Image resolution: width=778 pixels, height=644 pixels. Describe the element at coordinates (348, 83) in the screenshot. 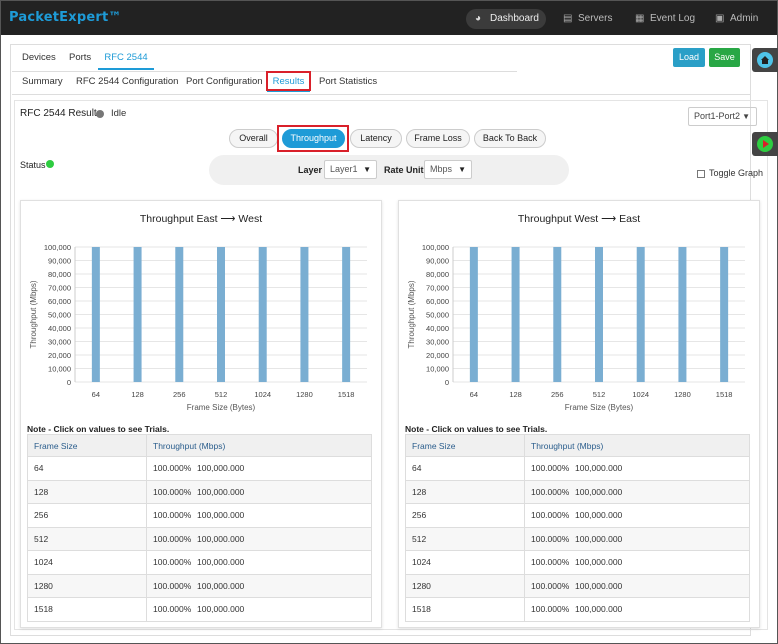

I see `subtab-port-statistics: Port Statistics` at that location.